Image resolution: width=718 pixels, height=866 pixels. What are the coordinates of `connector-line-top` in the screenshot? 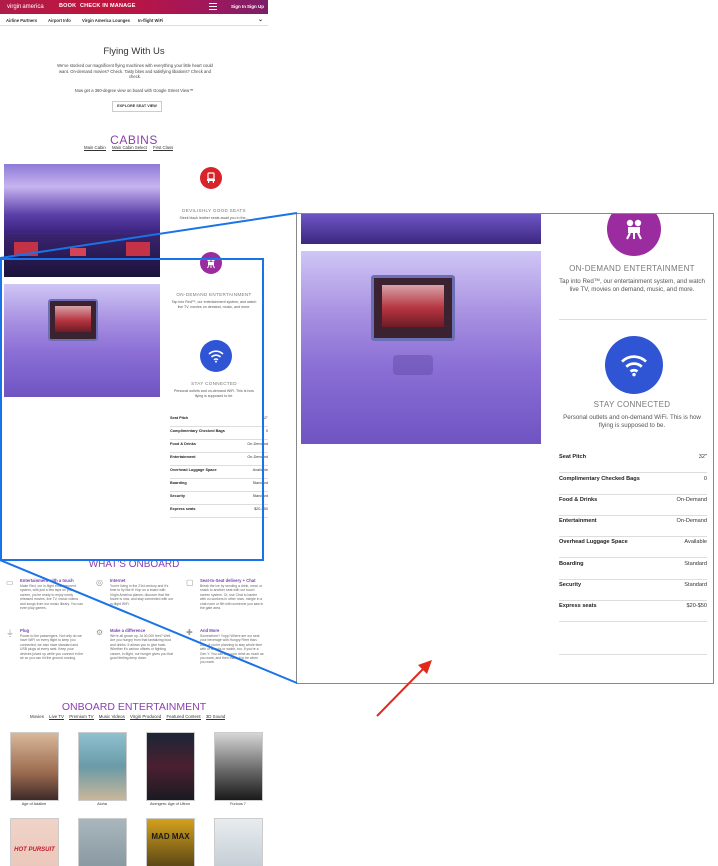 It's located at (149, 235).